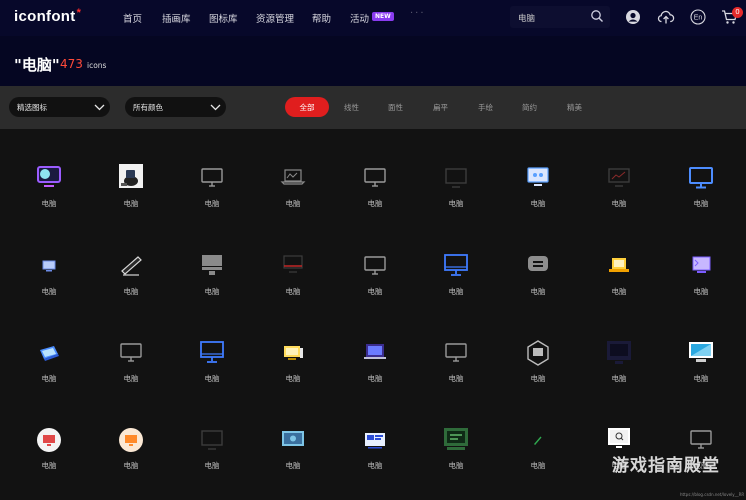 The height and width of the screenshot is (500, 746). Describe the element at coordinates (538, 353) in the screenshot. I see `hexagon-monitor-icon` at that location.